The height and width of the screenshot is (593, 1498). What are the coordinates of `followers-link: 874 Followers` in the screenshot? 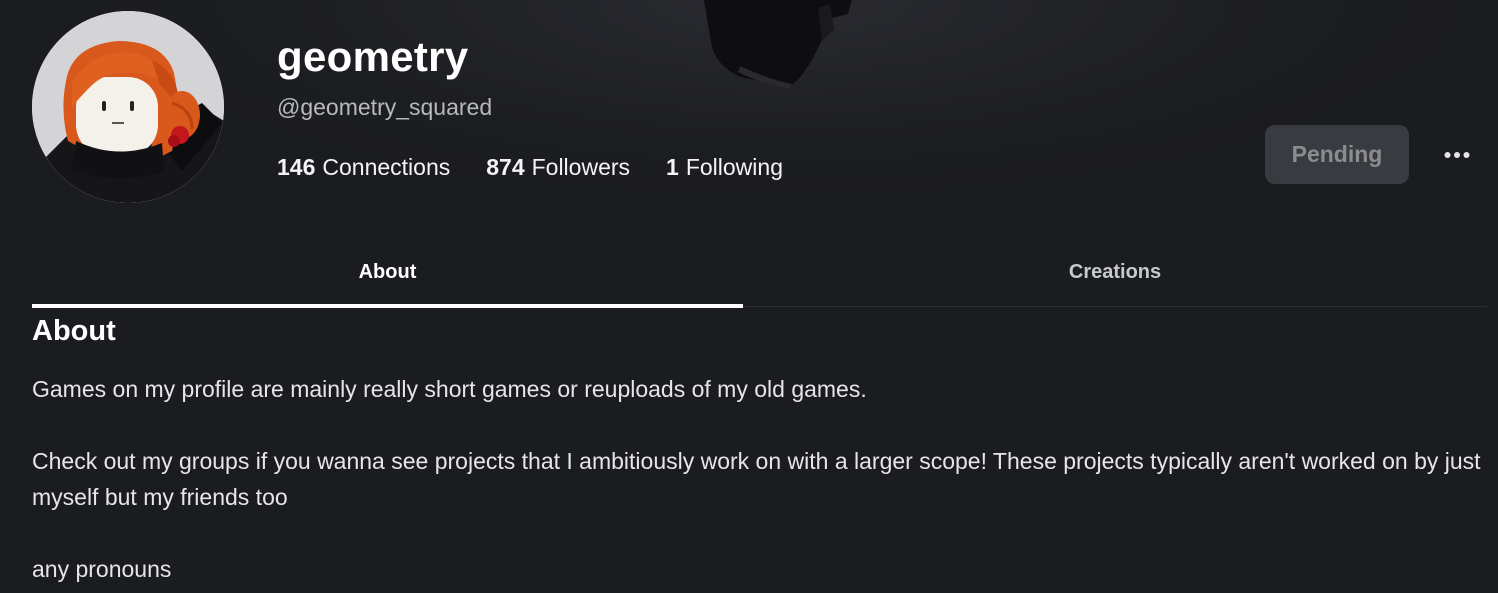 It's located at (558, 167).